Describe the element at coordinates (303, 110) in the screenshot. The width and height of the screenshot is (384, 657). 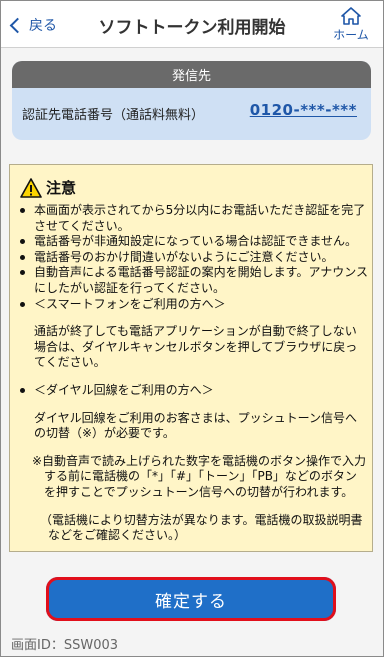
I see `phone-number-link: 0120-***-***` at that location.